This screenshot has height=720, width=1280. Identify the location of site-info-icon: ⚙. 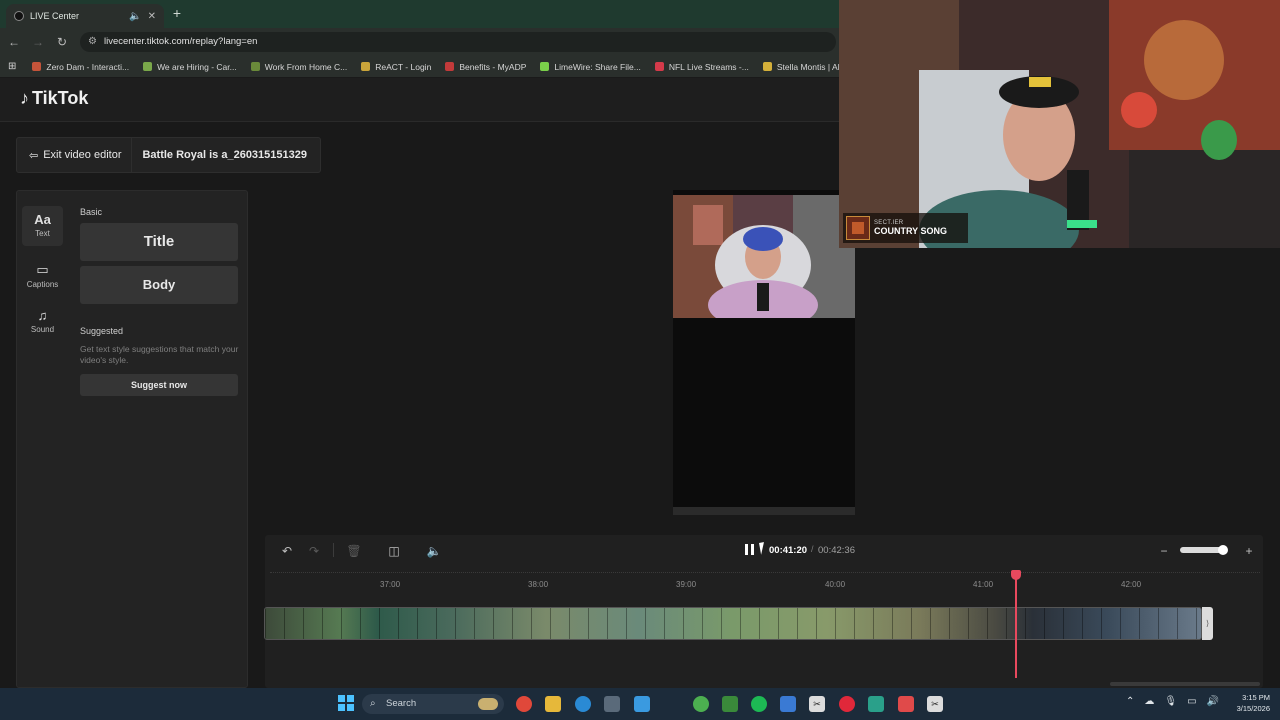
(92, 42).